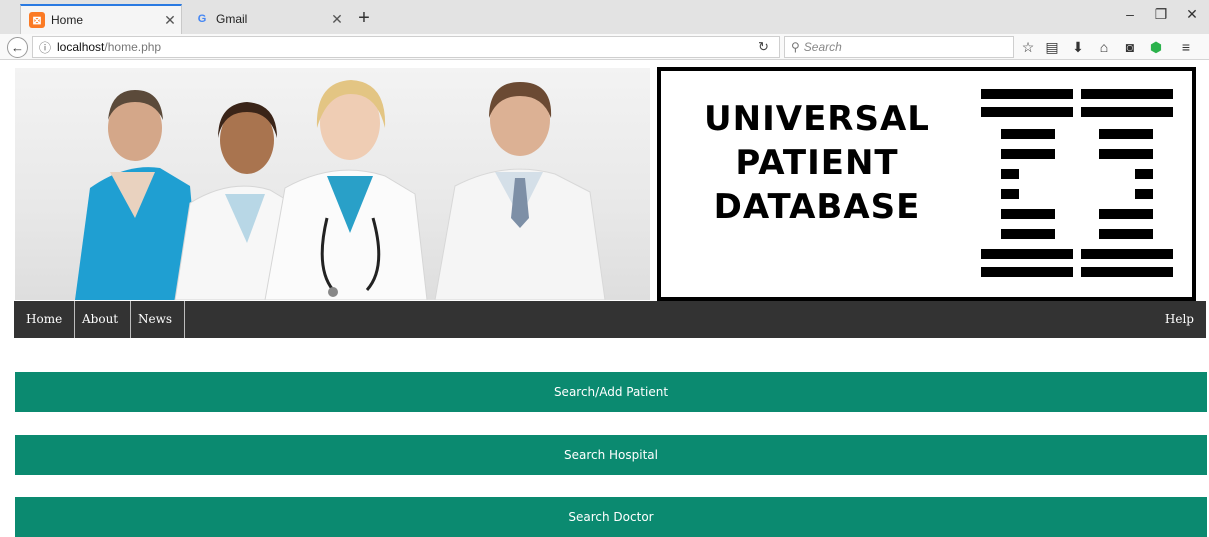 The width and height of the screenshot is (1209, 537). I want to click on search-placeholder: Search, so click(822, 47).